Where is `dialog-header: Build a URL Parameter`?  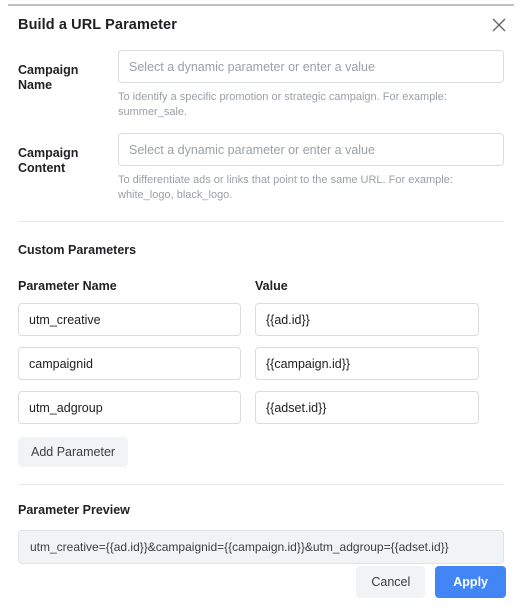 dialog-header: Build a URL Parameter is located at coordinates (261, 25).